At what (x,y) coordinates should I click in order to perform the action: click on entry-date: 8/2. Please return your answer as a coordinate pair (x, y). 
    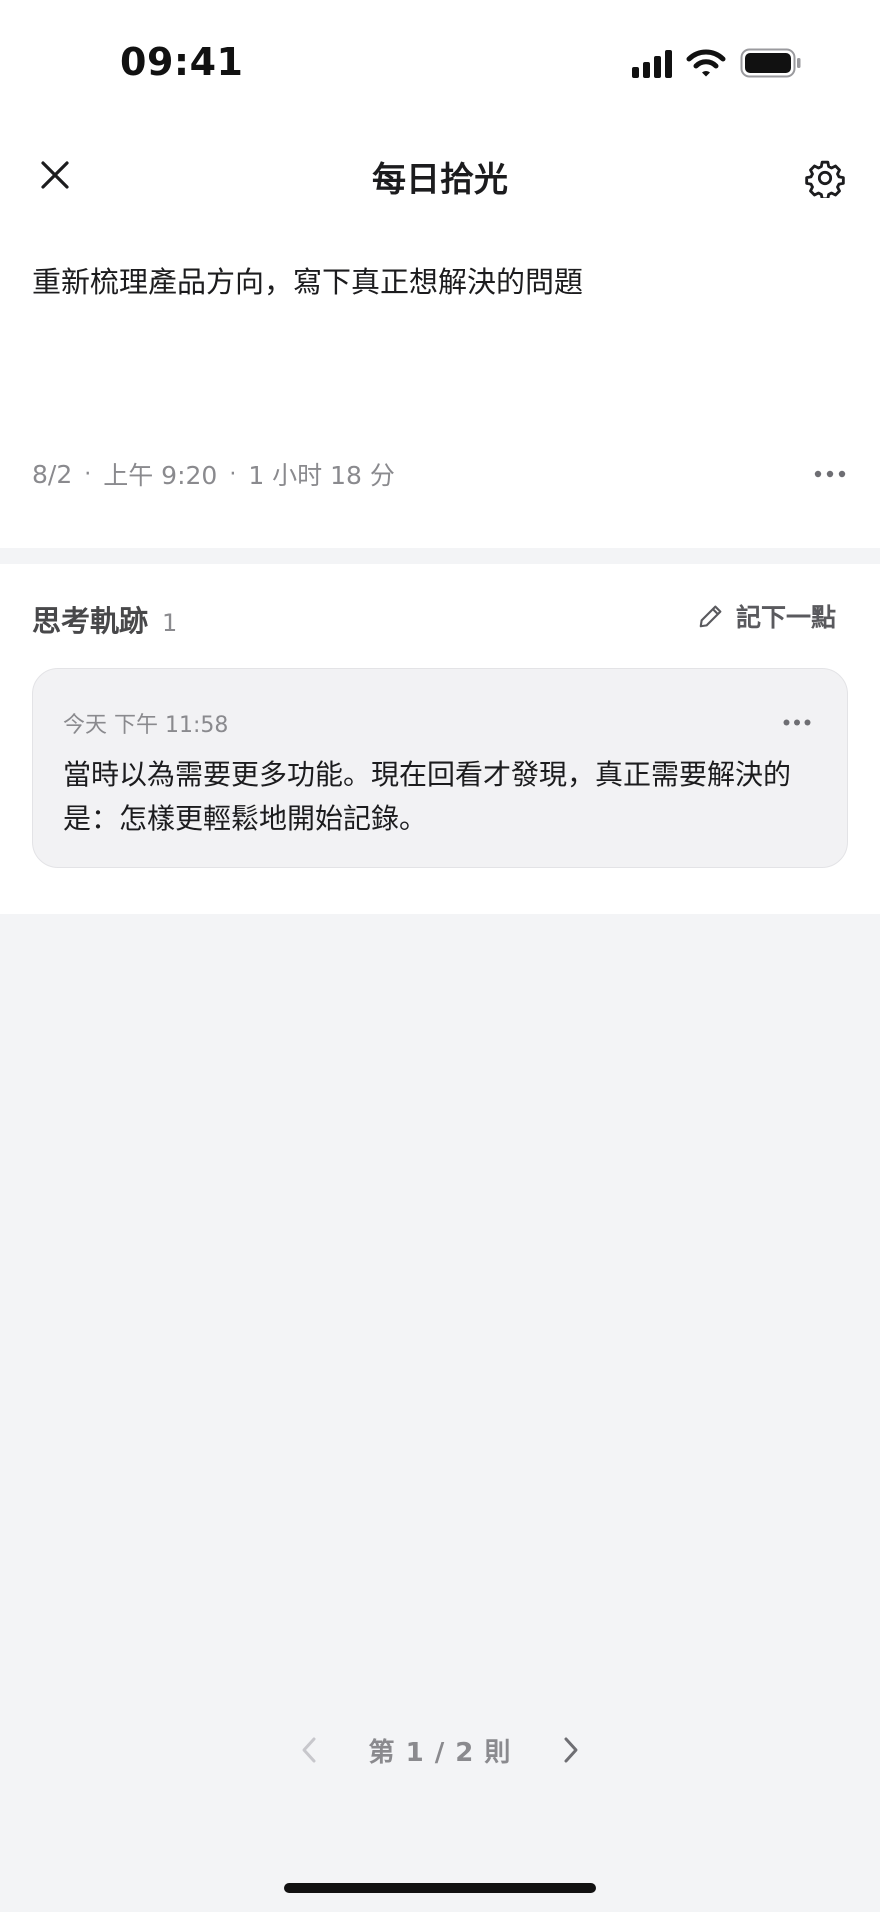
    Looking at the image, I should click on (52, 474).